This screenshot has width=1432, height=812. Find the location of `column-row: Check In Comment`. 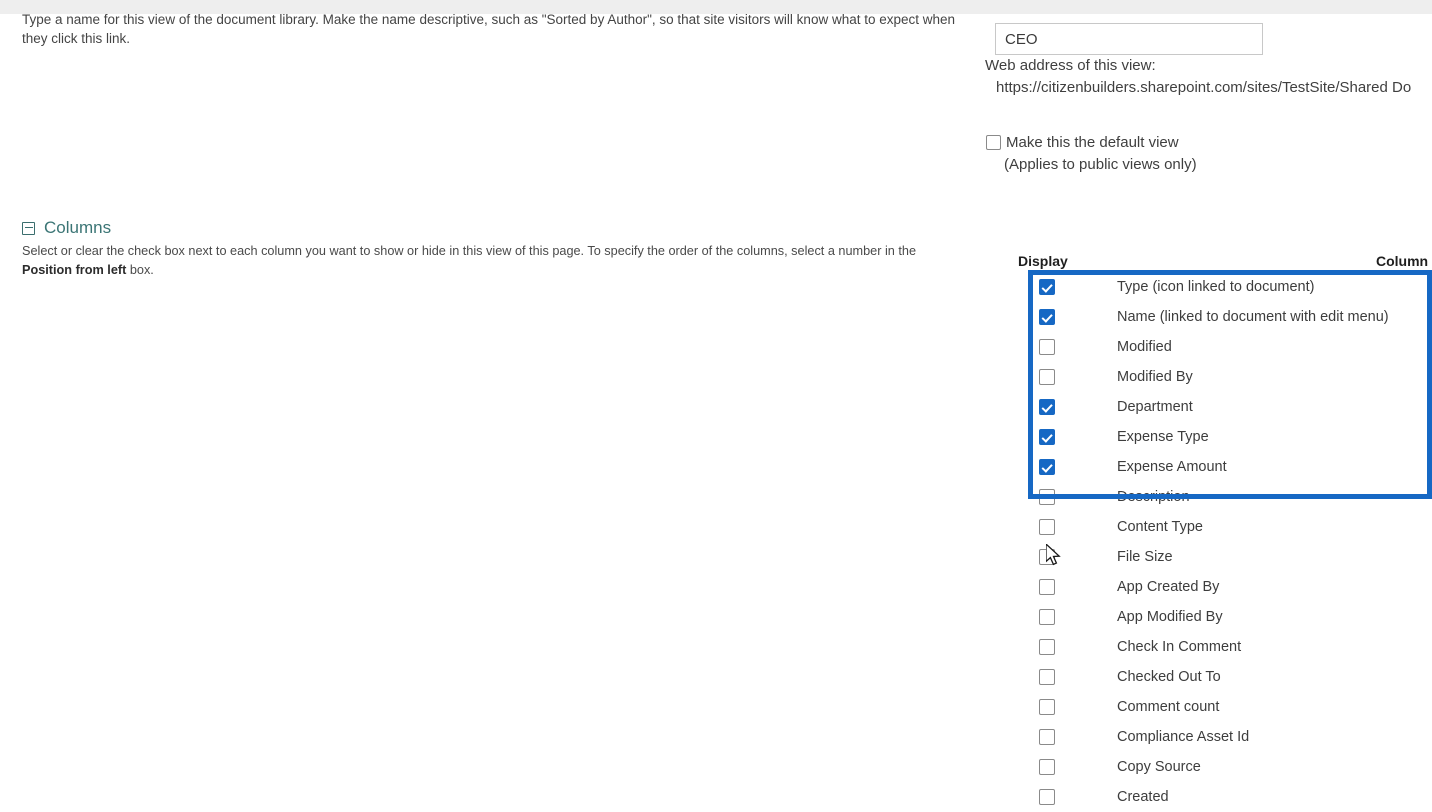

column-row: Check In Comment is located at coordinates (1229, 647).